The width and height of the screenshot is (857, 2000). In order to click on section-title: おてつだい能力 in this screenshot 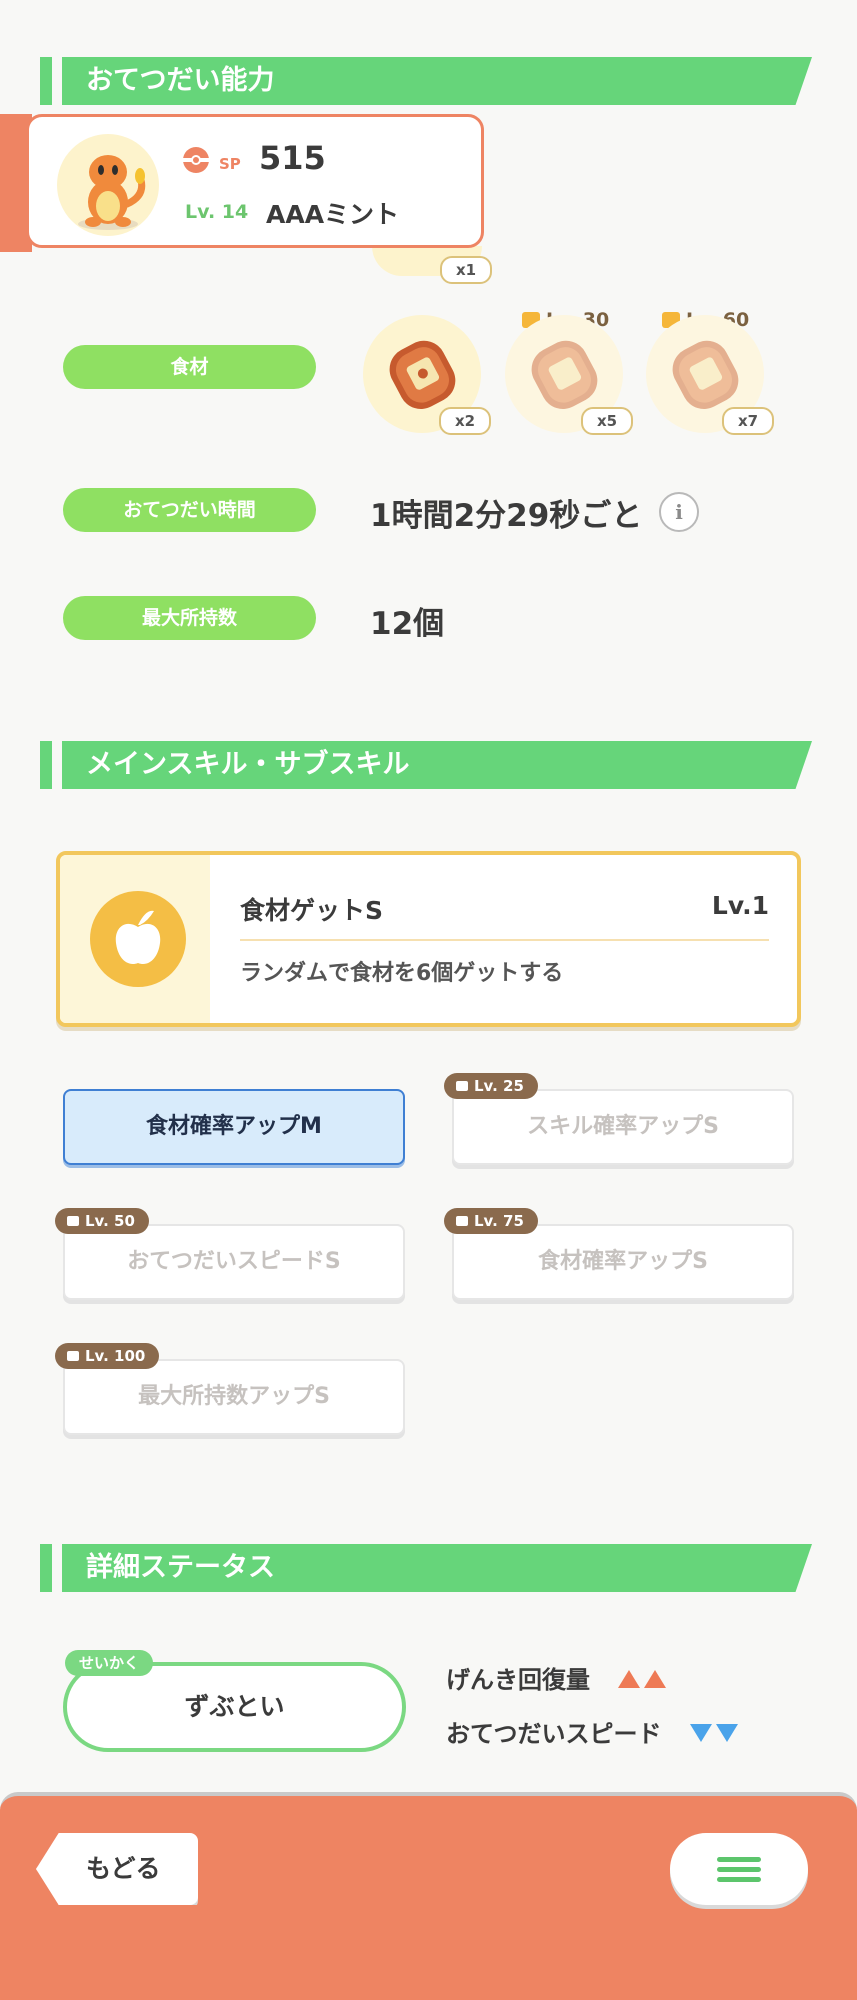, I will do `click(180, 80)`.